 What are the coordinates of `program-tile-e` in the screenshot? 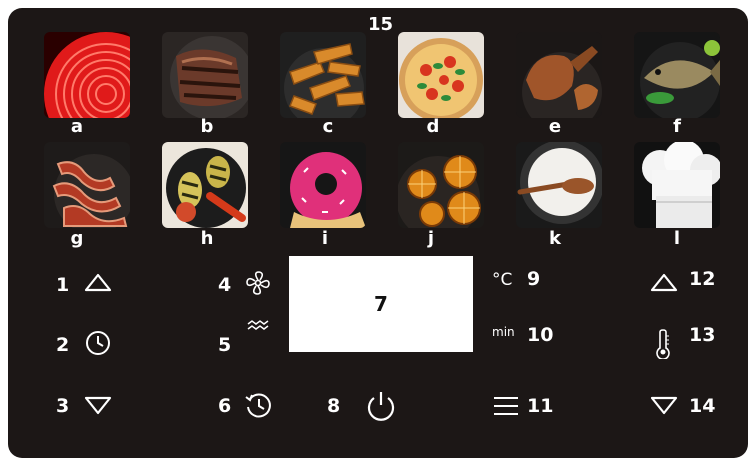 It's located at (559, 75).